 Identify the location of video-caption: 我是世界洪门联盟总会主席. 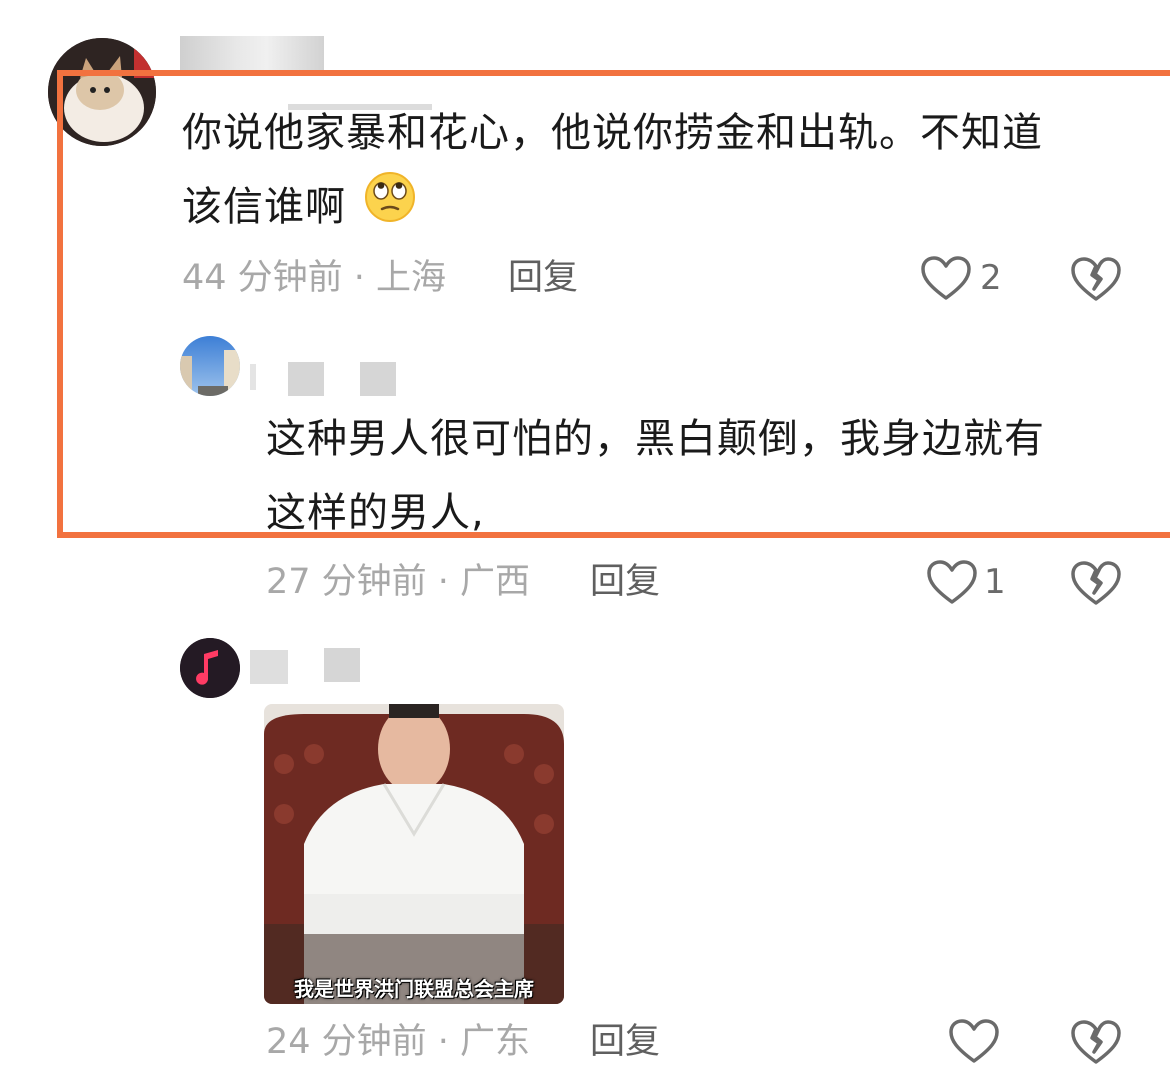
(414, 989).